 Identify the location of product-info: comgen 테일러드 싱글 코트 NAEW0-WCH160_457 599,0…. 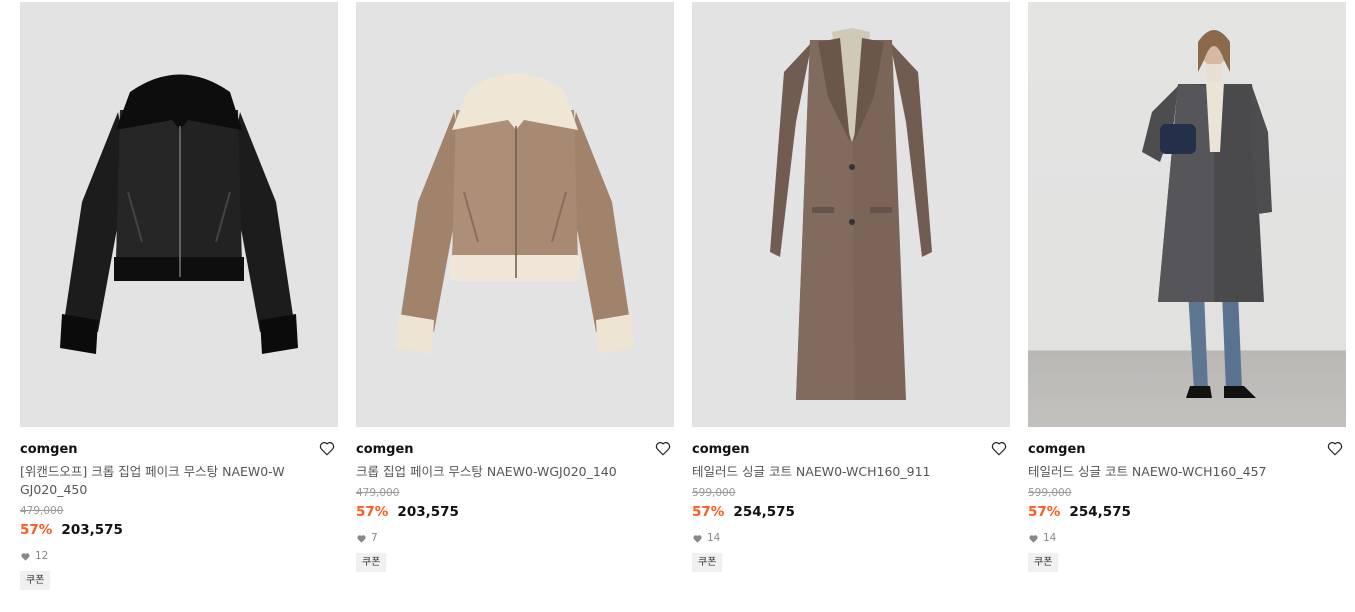
(1187, 499).